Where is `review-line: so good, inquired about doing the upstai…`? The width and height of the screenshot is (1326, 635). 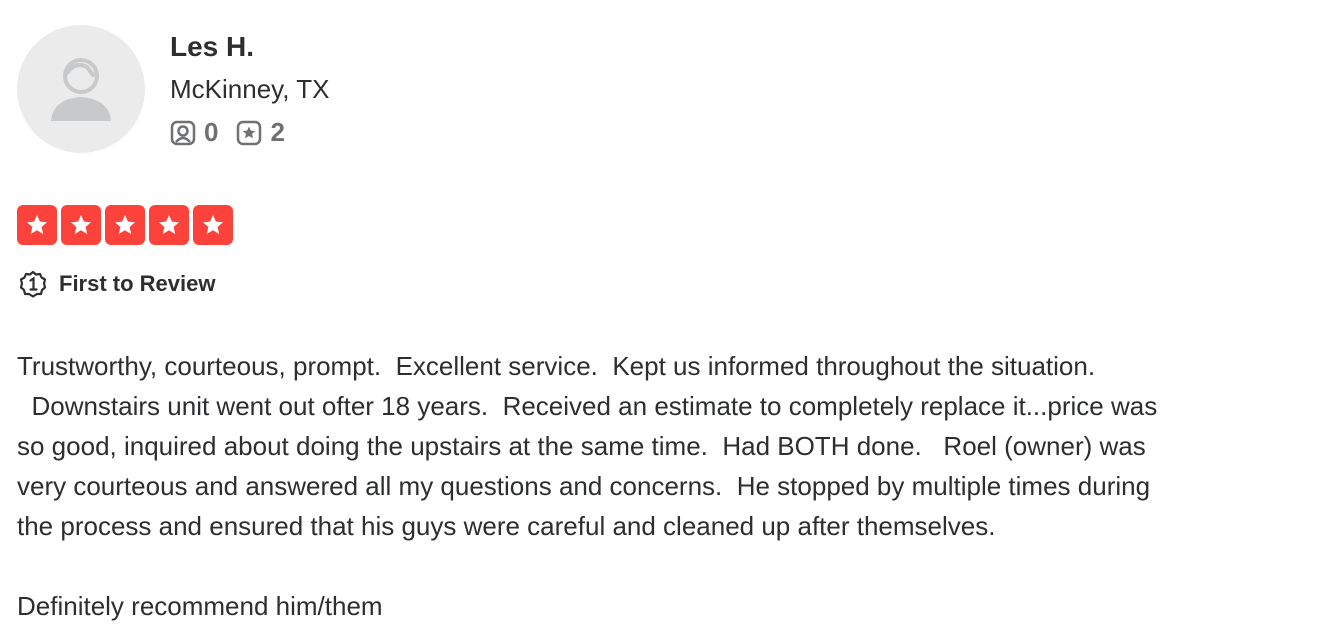 review-line: so good, inquired about doing the upstai… is located at coordinates (581, 446).